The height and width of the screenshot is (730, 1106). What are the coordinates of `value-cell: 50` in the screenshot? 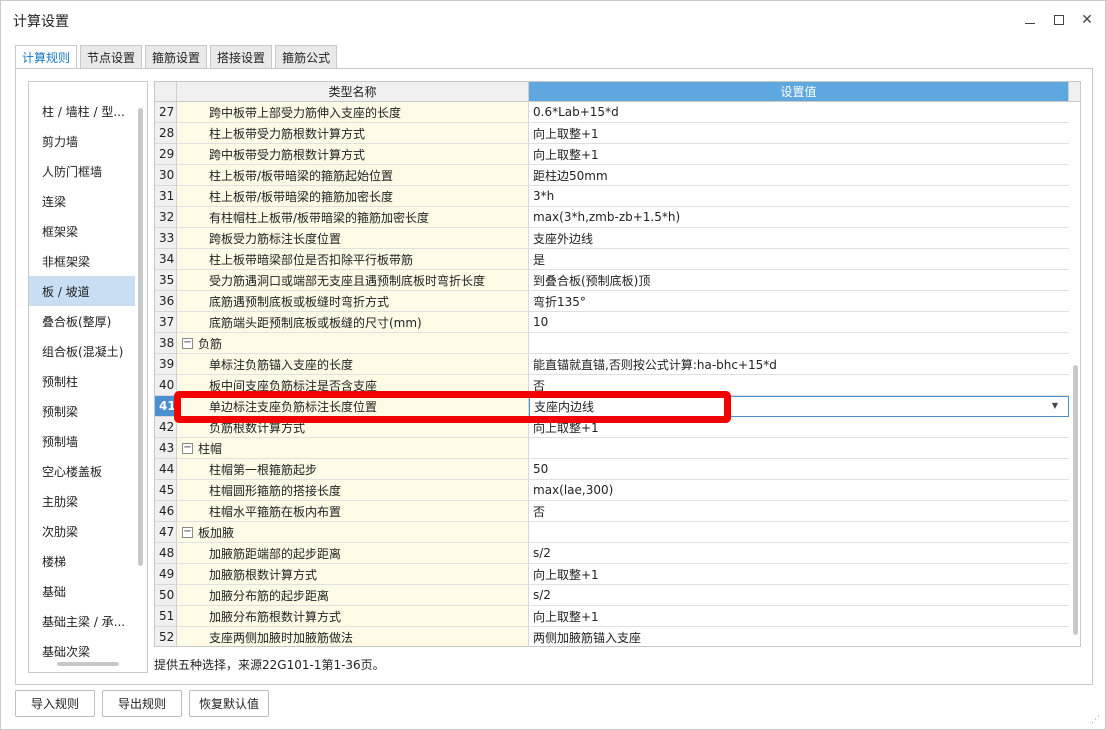 It's located at (799, 469).